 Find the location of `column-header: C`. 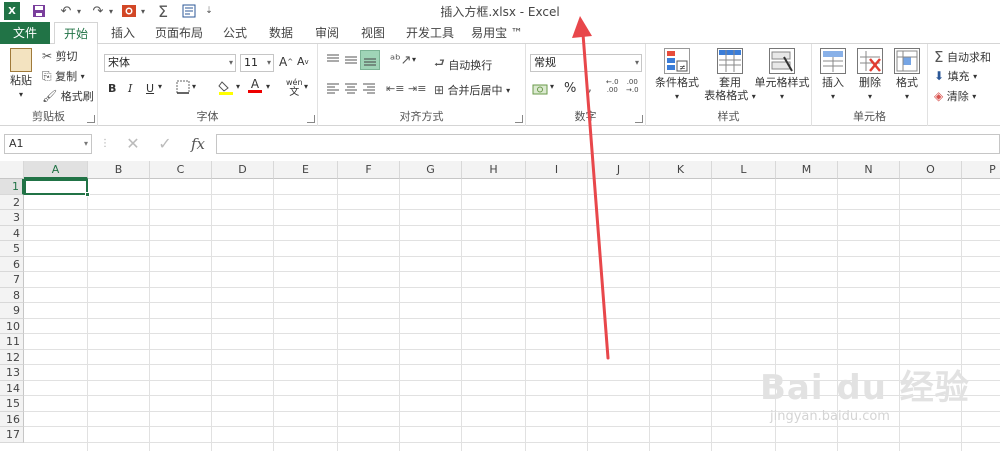

column-header: C is located at coordinates (181, 170).